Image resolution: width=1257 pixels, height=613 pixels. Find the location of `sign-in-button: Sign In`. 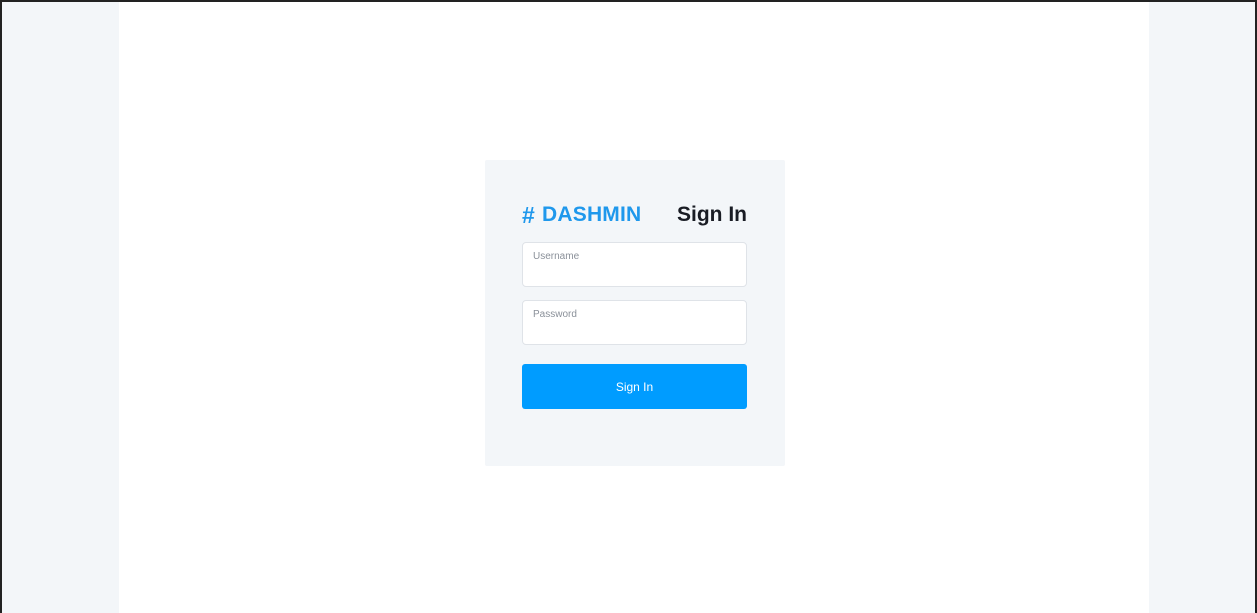

sign-in-button: Sign In is located at coordinates (634, 386).